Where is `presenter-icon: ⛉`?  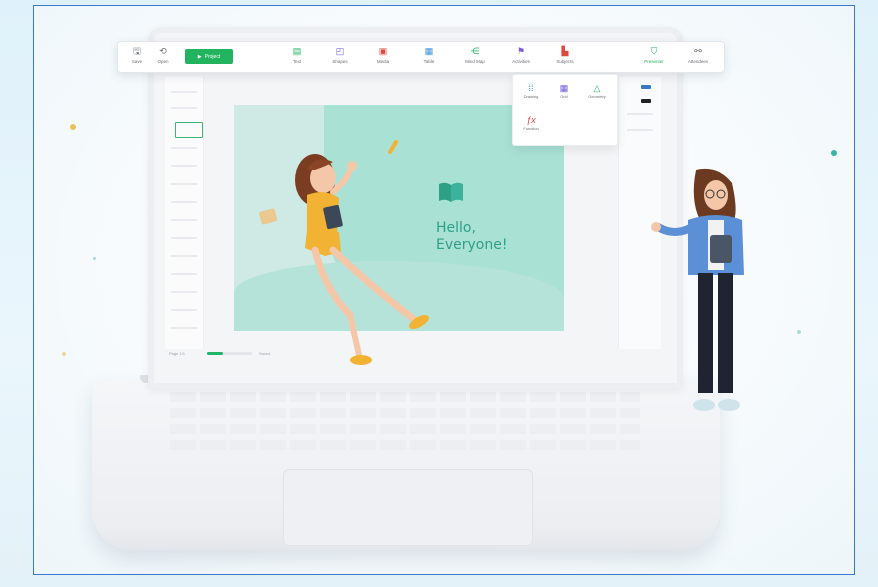
presenter-icon: ⛉ is located at coordinates (654, 51).